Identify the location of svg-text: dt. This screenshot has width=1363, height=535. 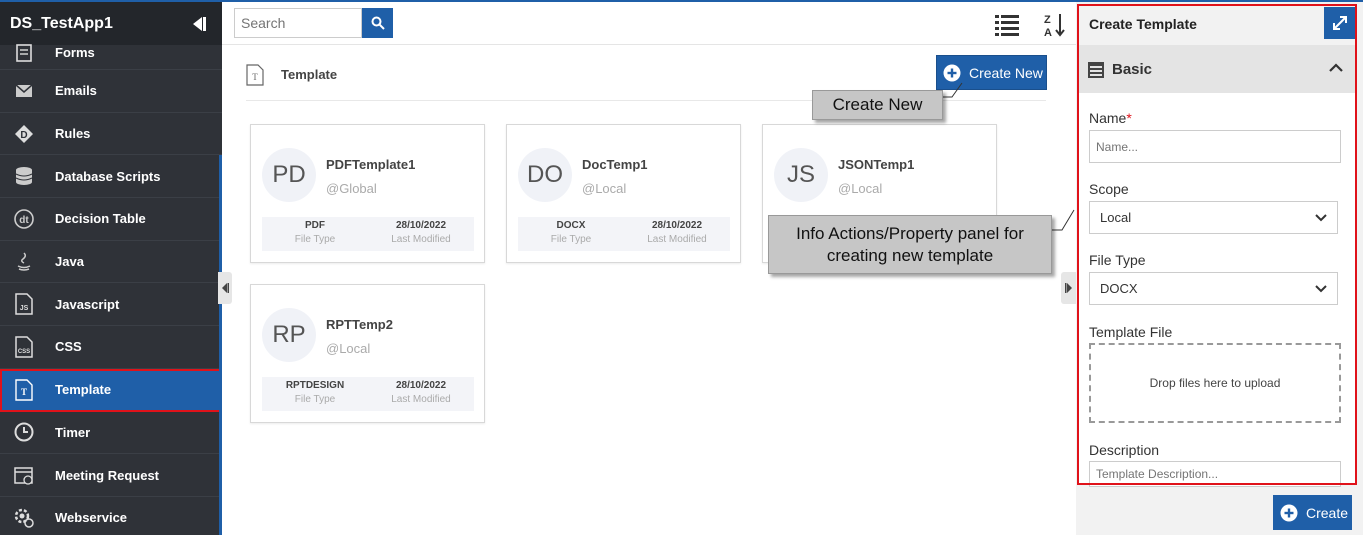
(24, 220).